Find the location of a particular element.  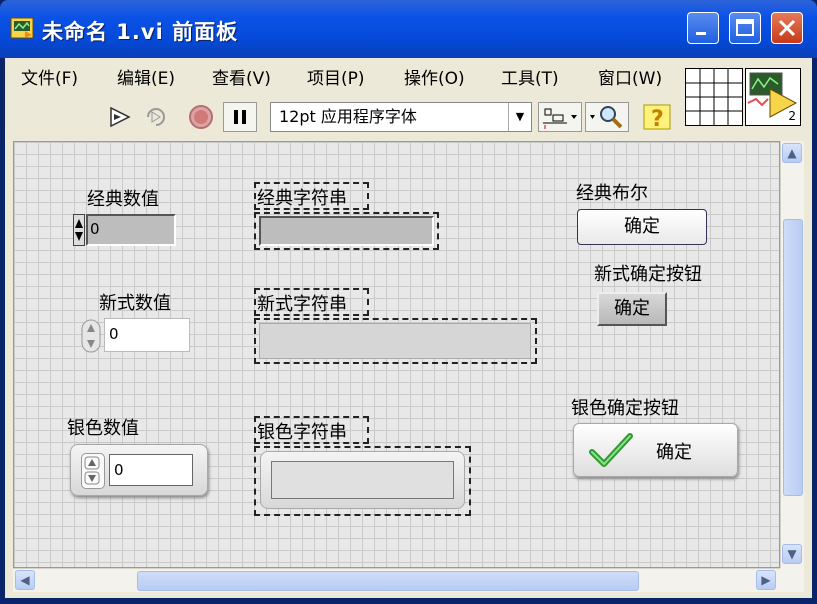

run-continuously-button is located at coordinates (157, 117).